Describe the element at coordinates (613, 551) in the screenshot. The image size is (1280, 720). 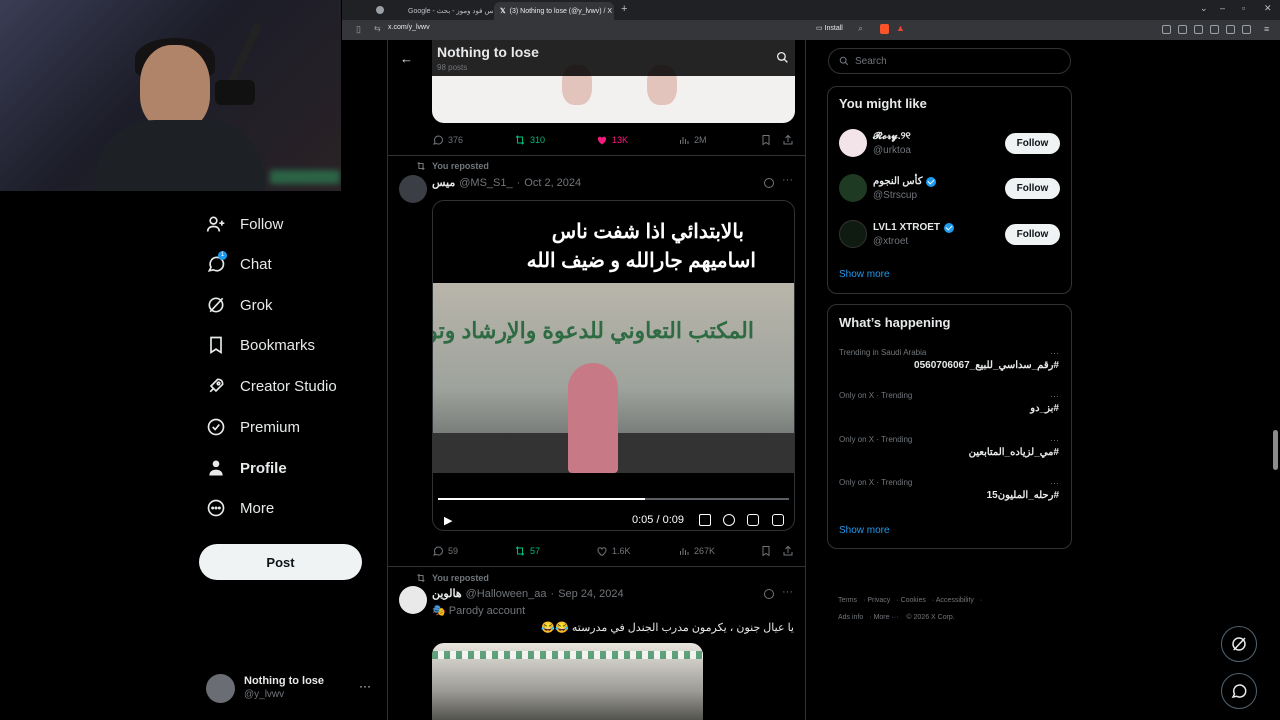
I see `like-button: 1.6K` at that location.